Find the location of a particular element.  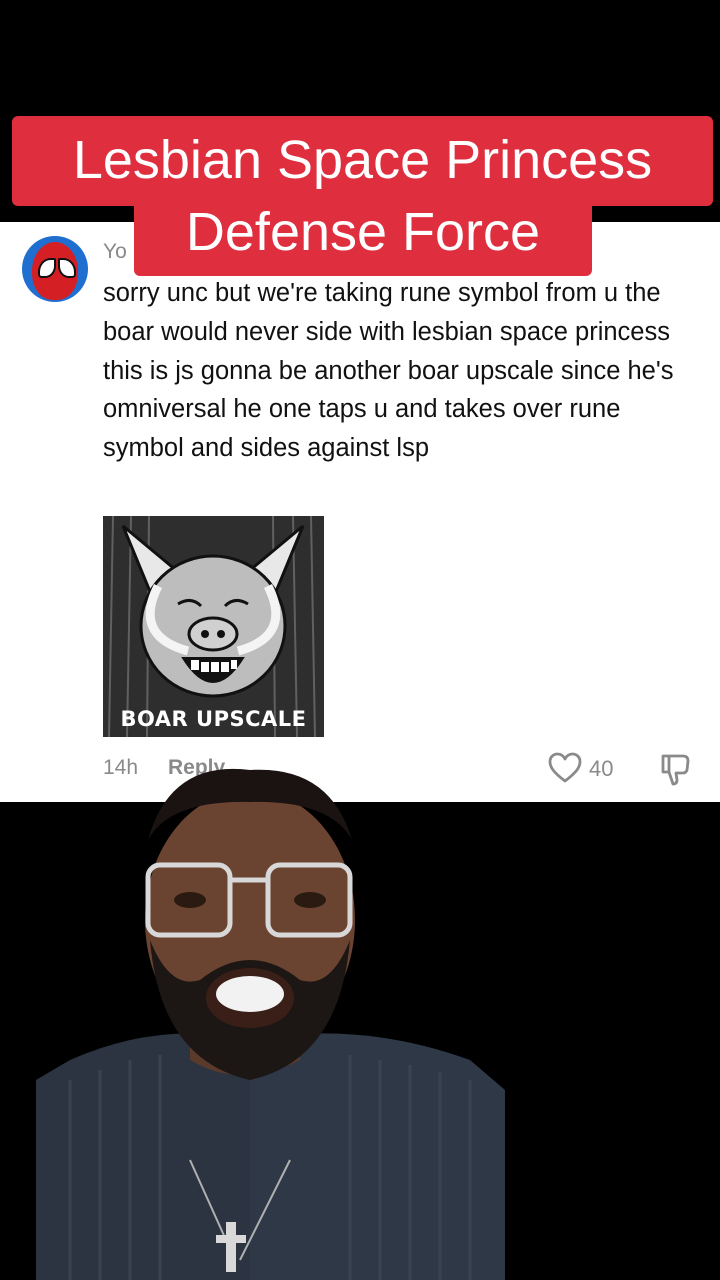

boar-illustration is located at coordinates (213, 626).